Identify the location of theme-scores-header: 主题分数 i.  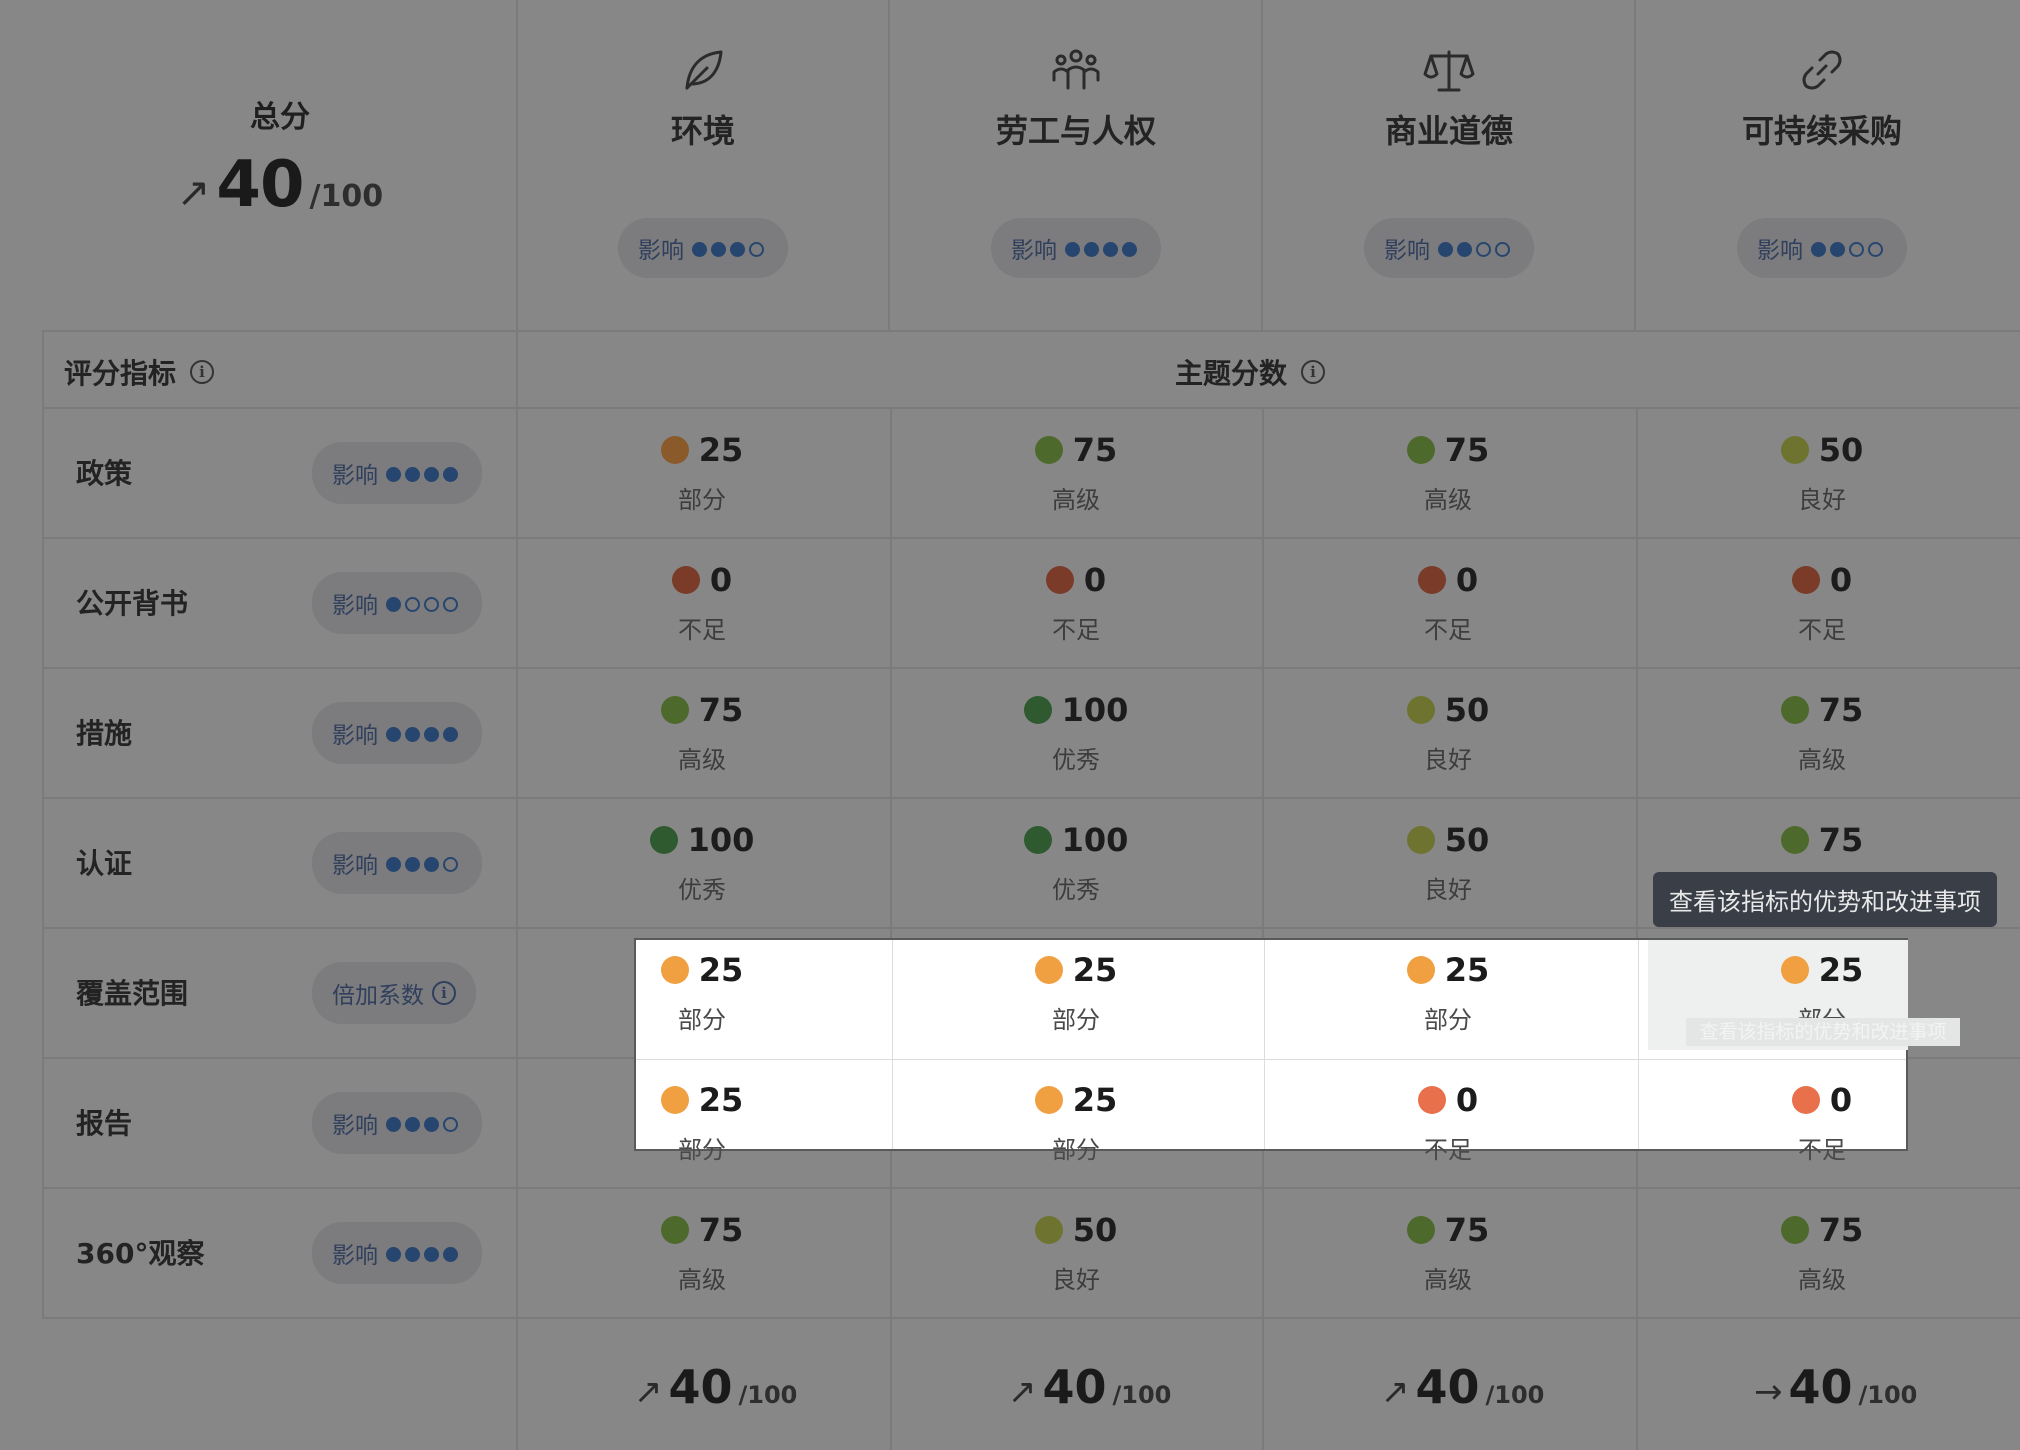
(1250, 372).